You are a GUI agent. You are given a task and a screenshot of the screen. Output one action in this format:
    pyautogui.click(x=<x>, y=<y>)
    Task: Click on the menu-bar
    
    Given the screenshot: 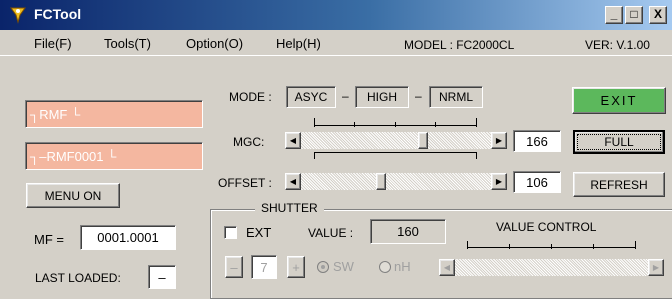 What is the action you would take?
    pyautogui.click(x=336, y=43)
    